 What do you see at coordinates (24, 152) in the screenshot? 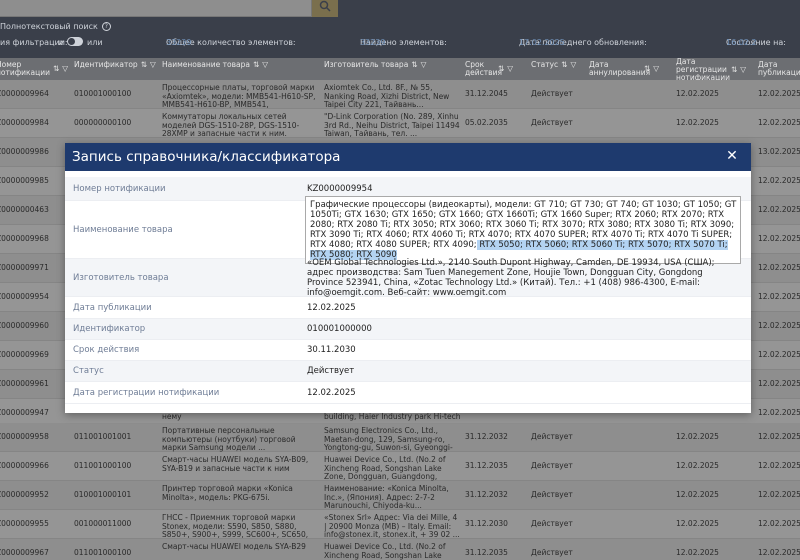
I see `cell-number: Z0000009986` at bounding box center [24, 152].